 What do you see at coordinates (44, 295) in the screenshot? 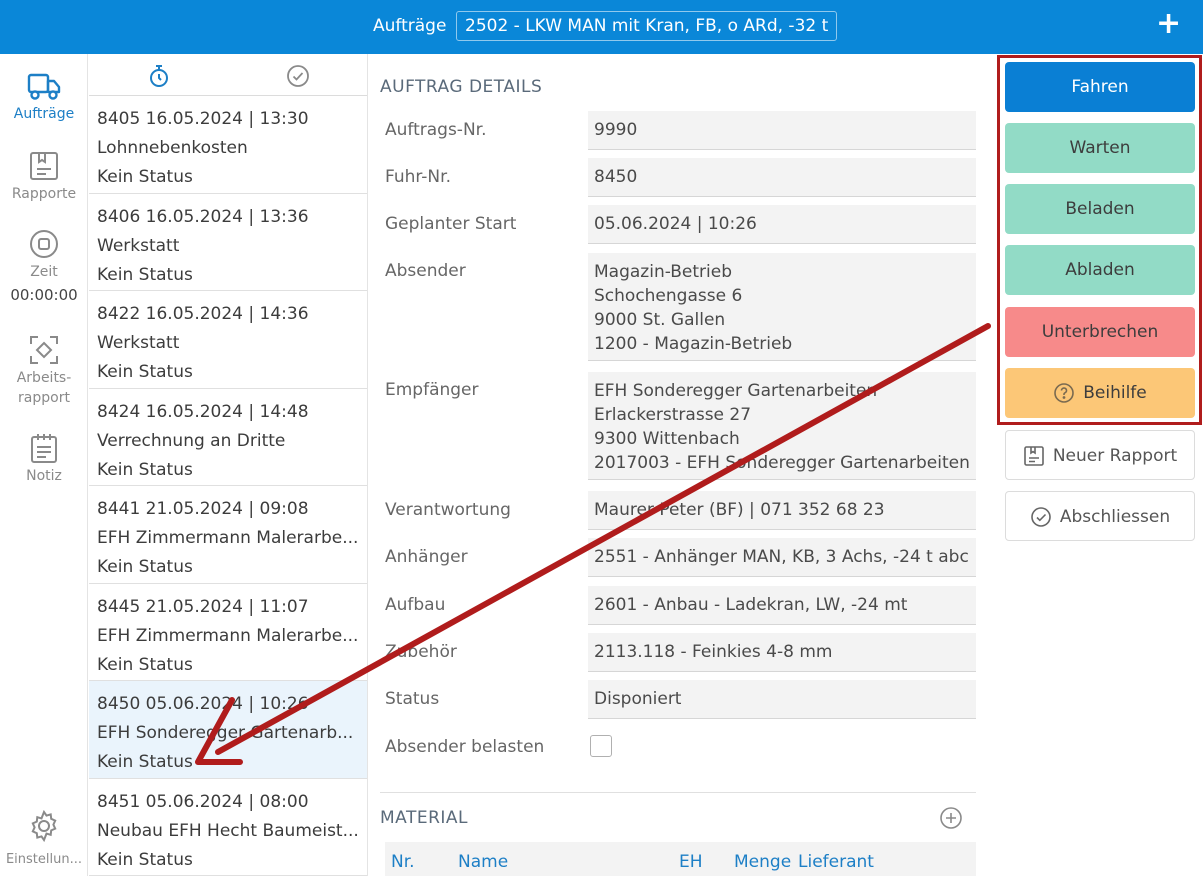
I see `zeit-timer: 00:00:00` at bounding box center [44, 295].